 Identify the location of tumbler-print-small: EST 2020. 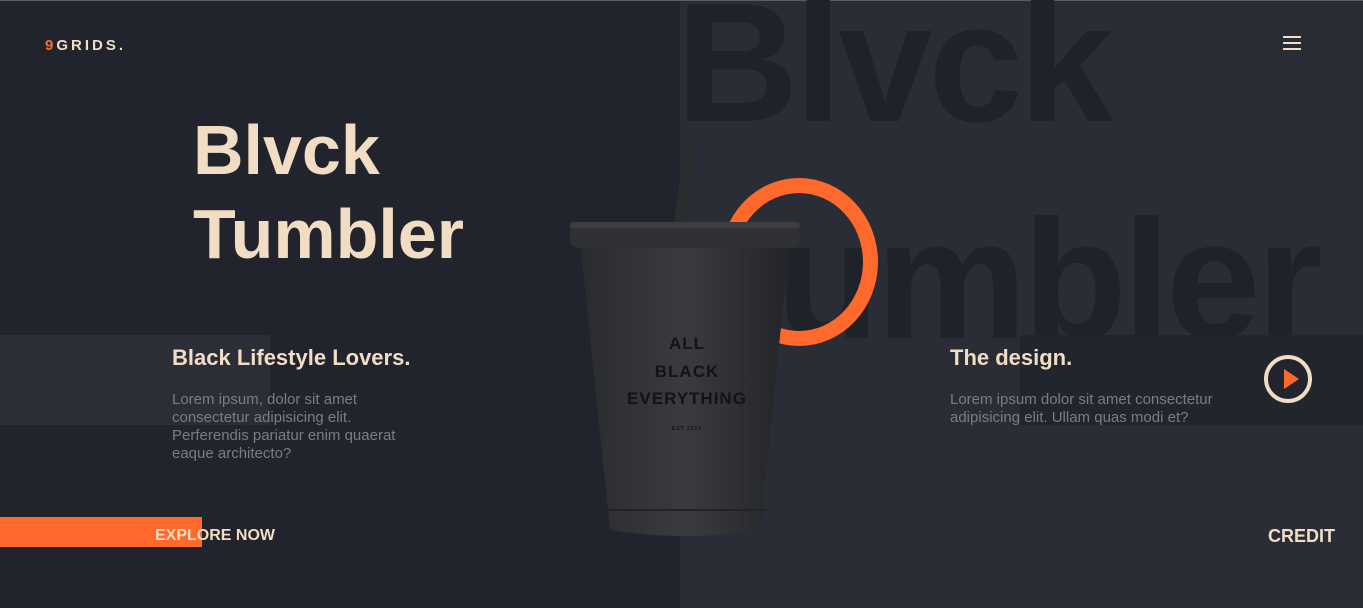
(687, 429).